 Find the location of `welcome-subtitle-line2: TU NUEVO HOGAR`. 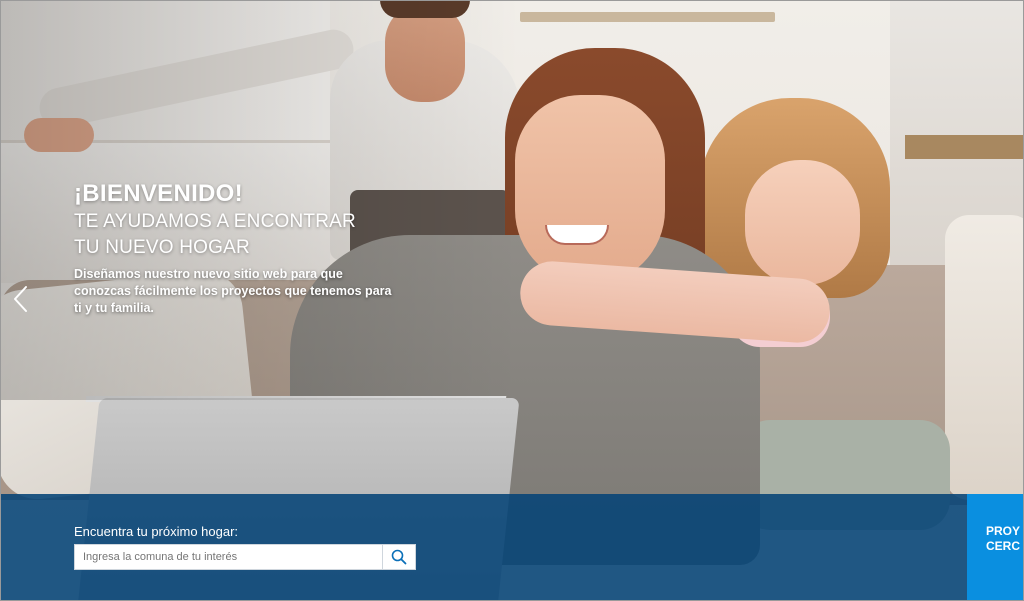

welcome-subtitle-line2: TU NUEVO HOGAR is located at coordinates (162, 247).